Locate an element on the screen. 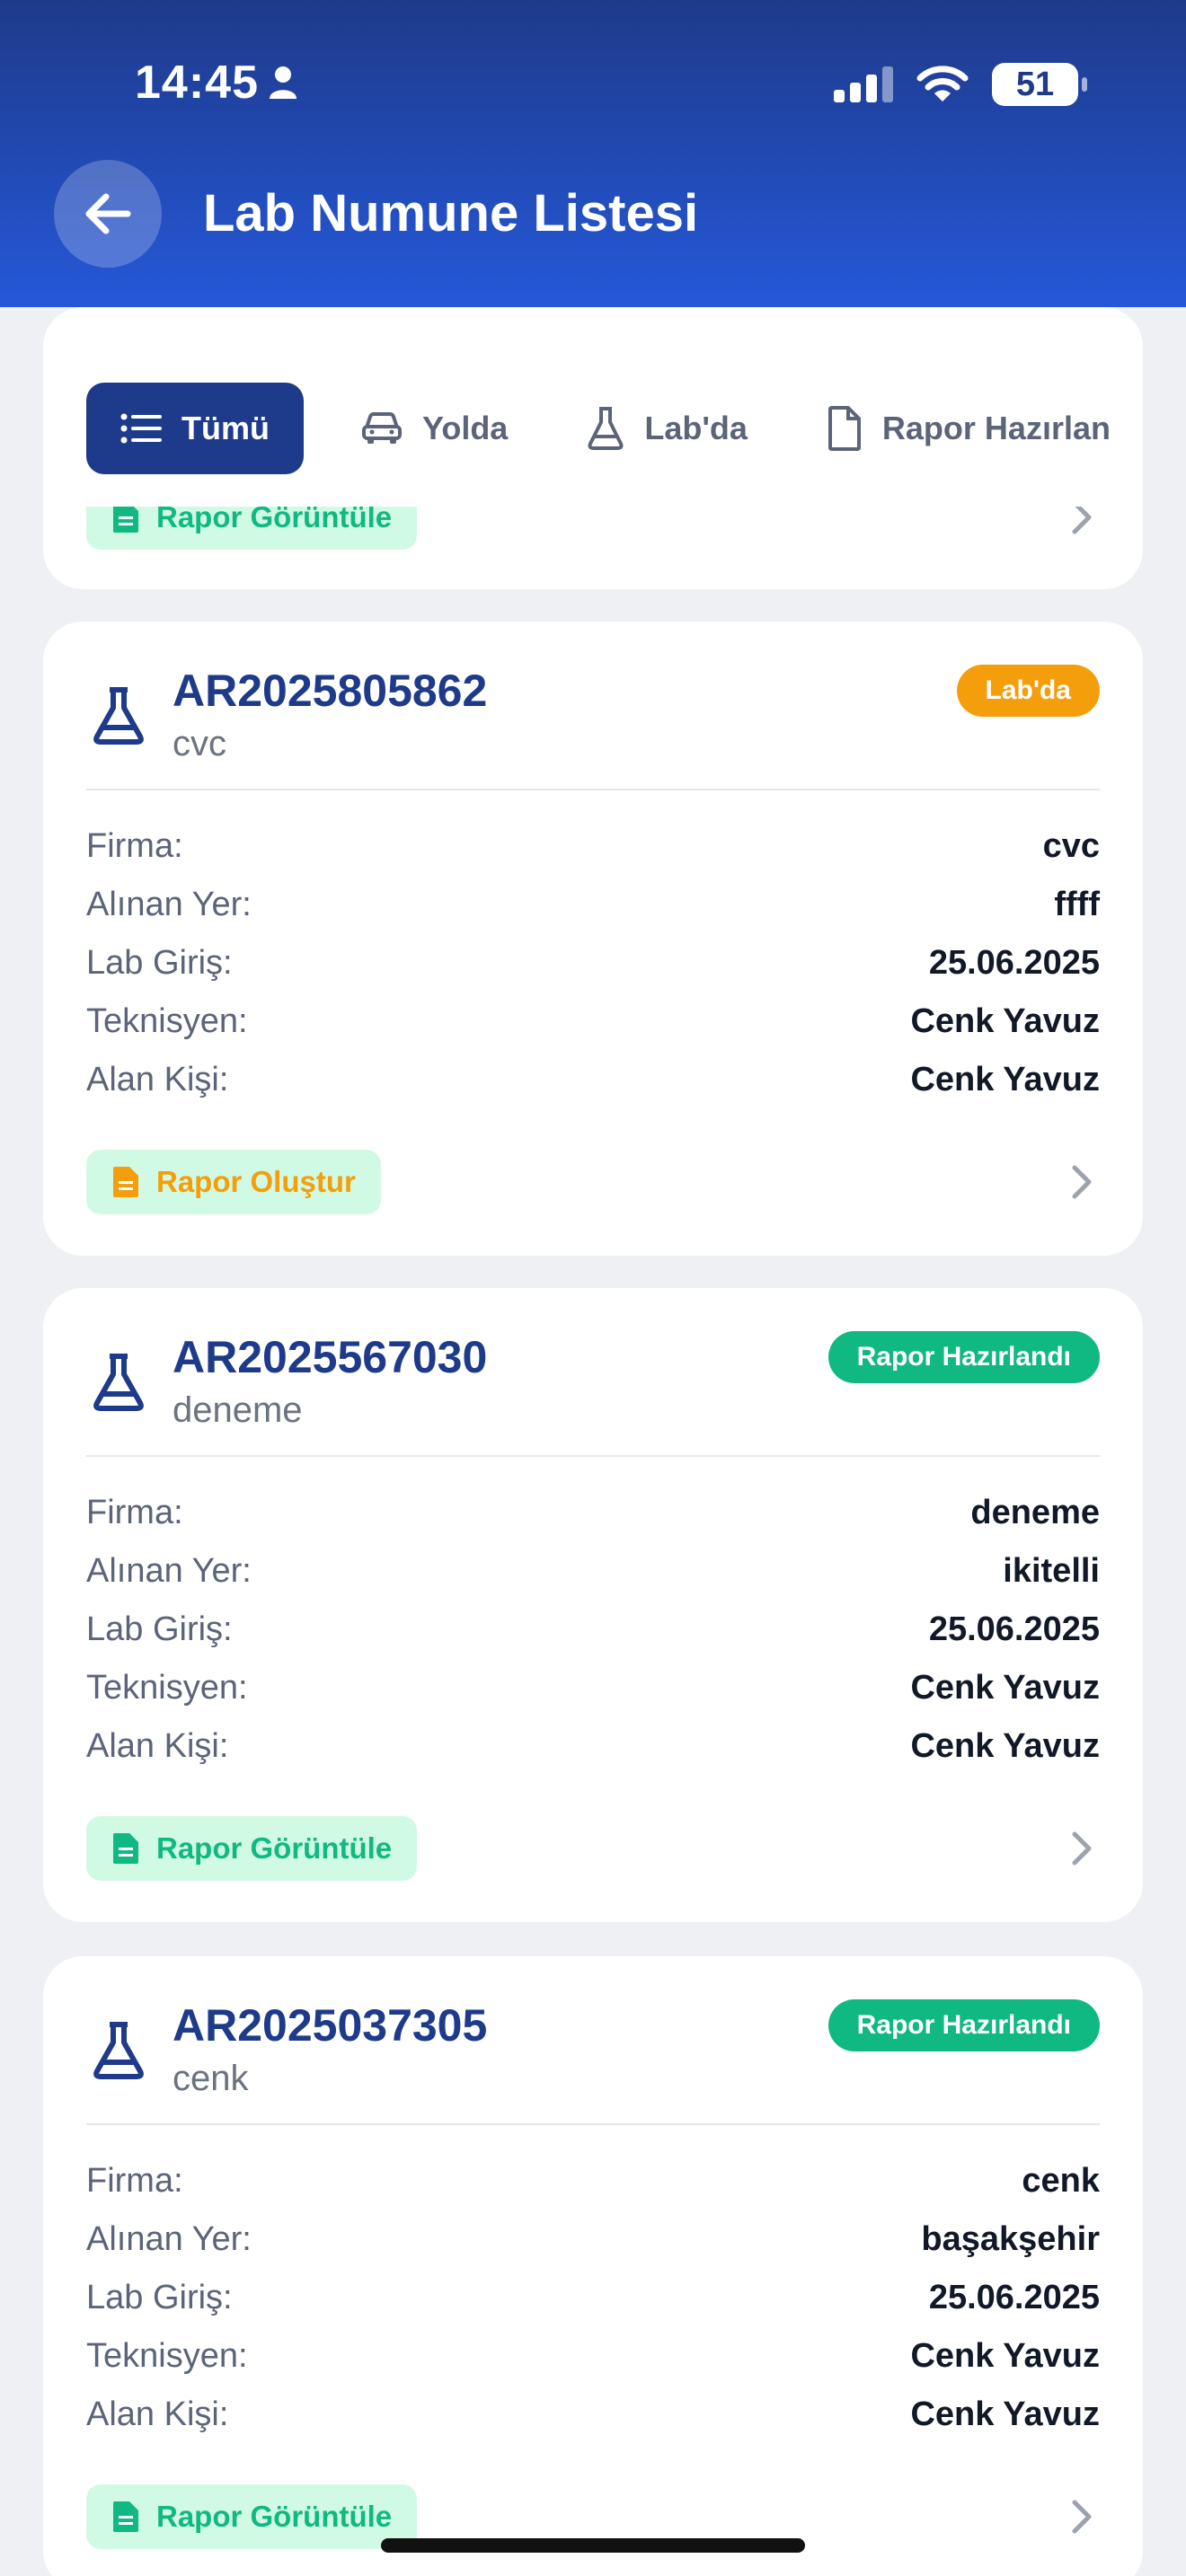  create-report-button: Rapor Oluştur is located at coordinates (234, 1182).